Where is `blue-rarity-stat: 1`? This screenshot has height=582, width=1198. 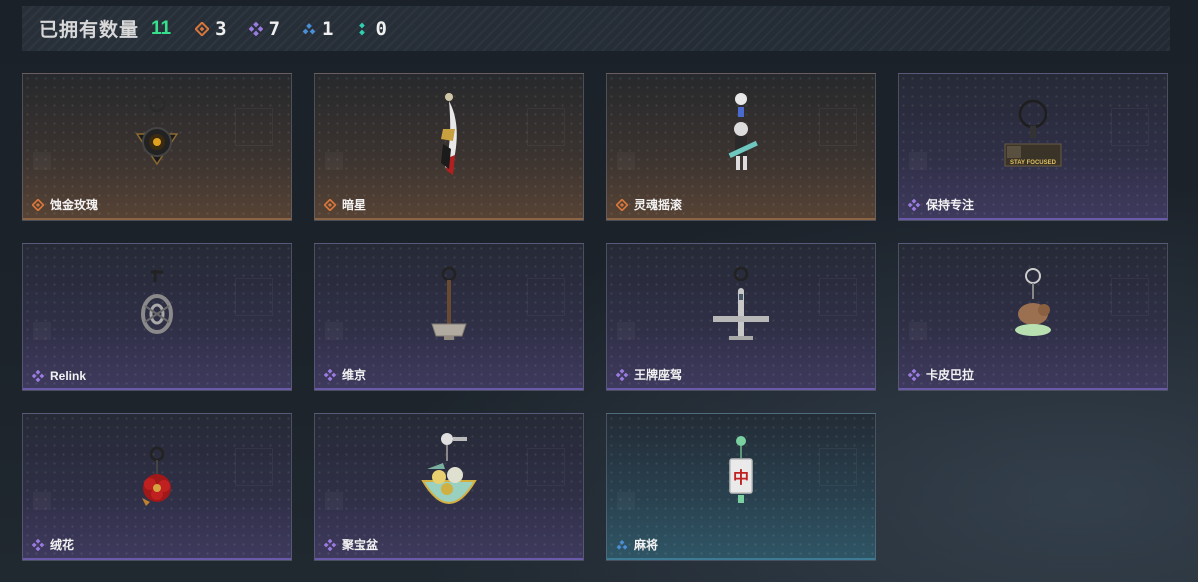
blue-rarity-stat: 1 is located at coordinates (317, 29).